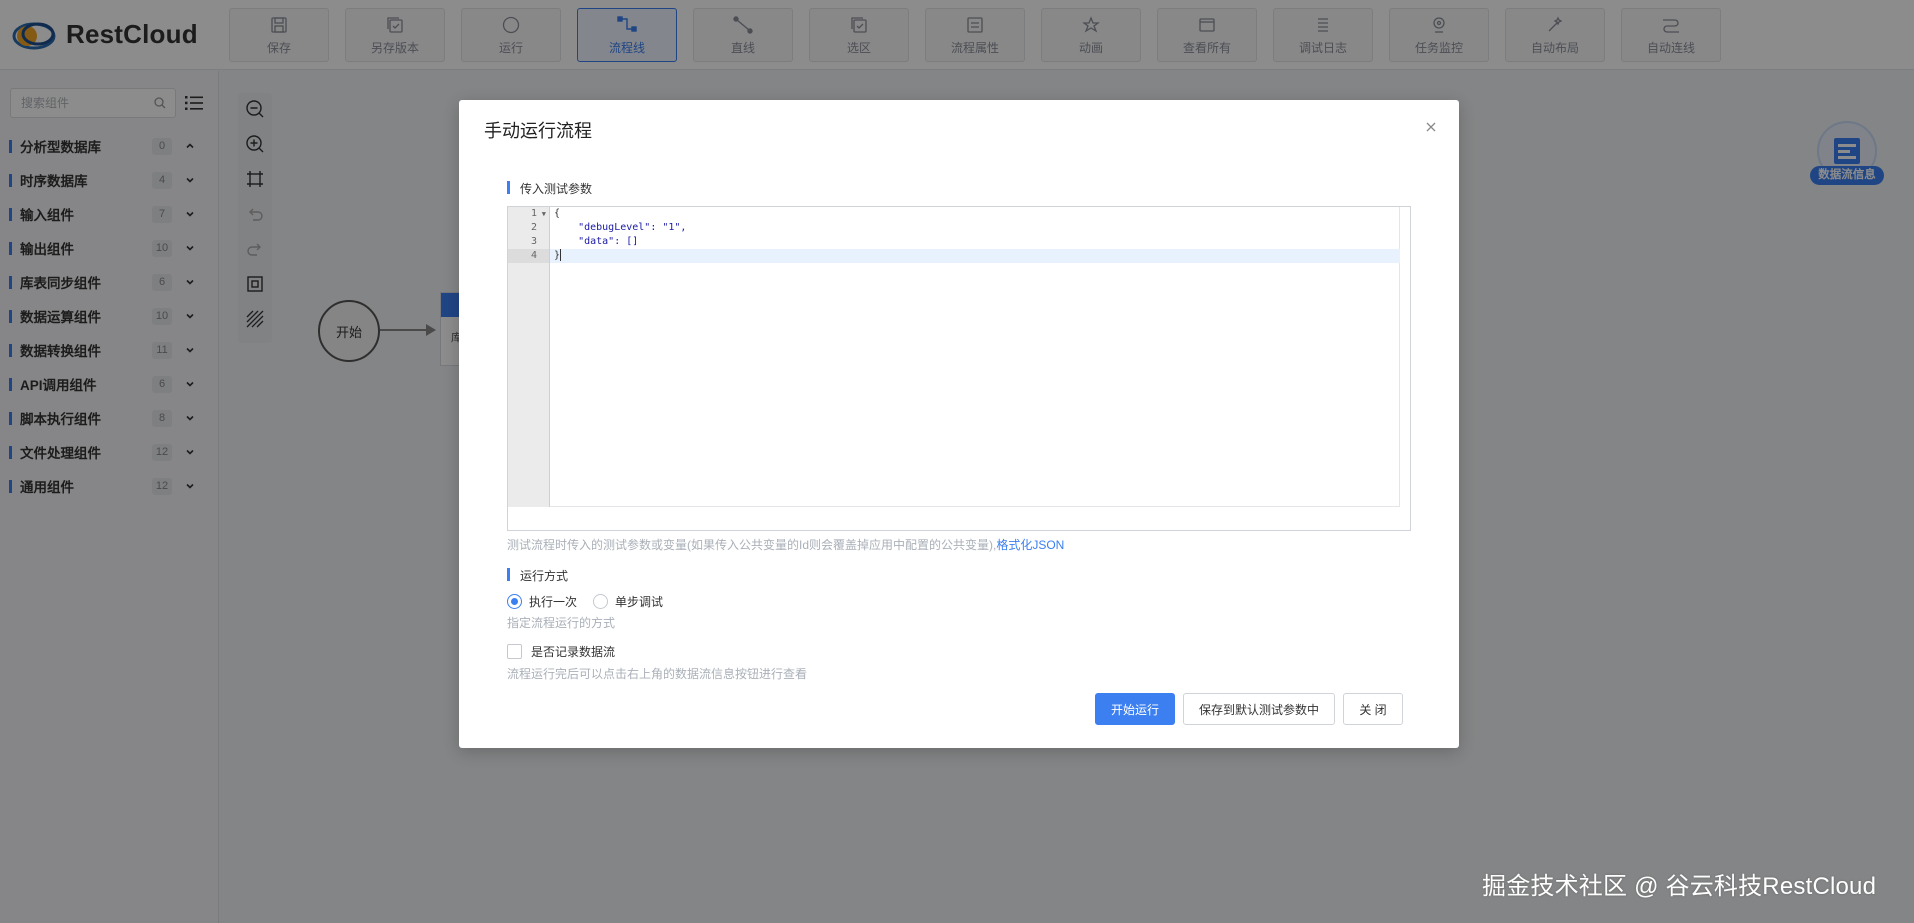 Image resolution: width=1914 pixels, height=923 pixels. What do you see at coordinates (1030, 545) in the screenshot?
I see `format-json-link: 格式化JSON` at bounding box center [1030, 545].